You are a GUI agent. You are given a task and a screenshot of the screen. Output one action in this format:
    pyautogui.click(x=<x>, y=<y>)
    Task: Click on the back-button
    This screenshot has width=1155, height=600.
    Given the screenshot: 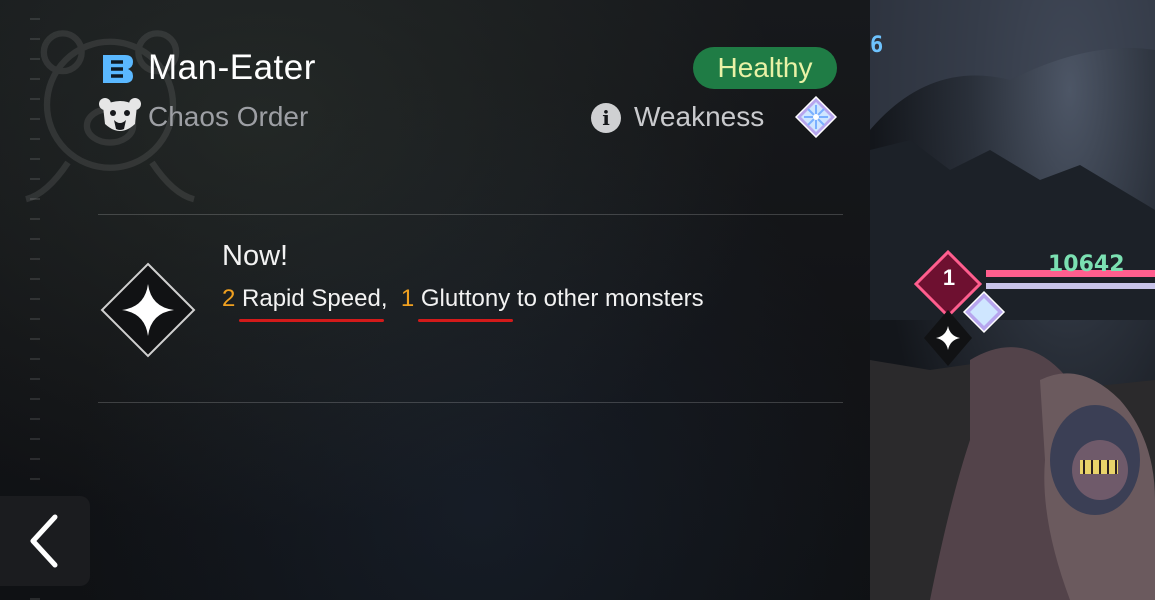 What is the action you would take?
    pyautogui.click(x=45, y=541)
    